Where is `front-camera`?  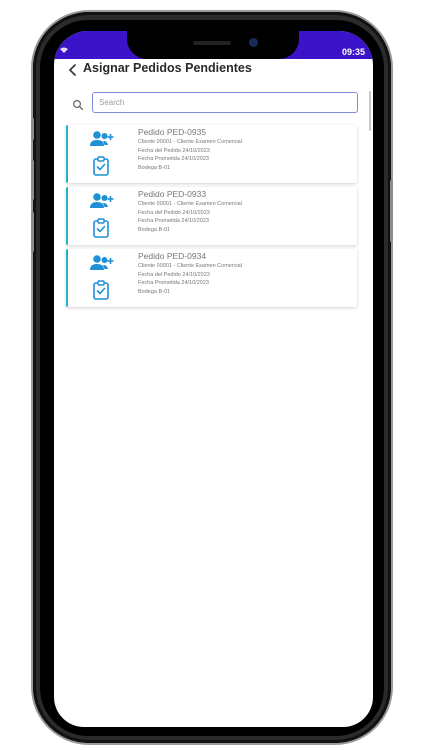 front-camera is located at coordinates (253, 42).